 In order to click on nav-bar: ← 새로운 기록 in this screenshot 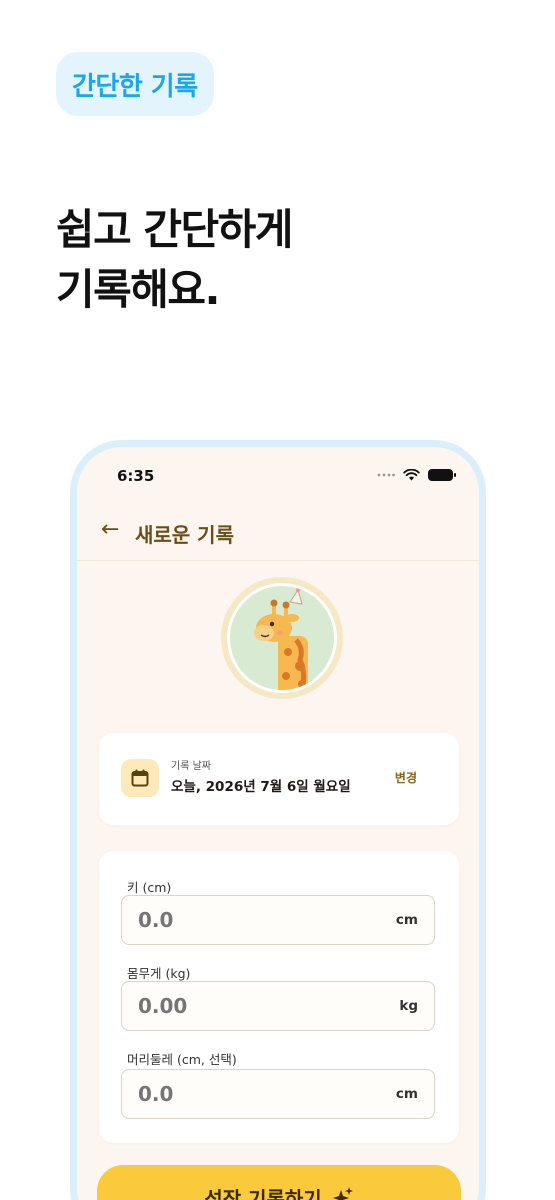, I will do `click(278, 533)`.